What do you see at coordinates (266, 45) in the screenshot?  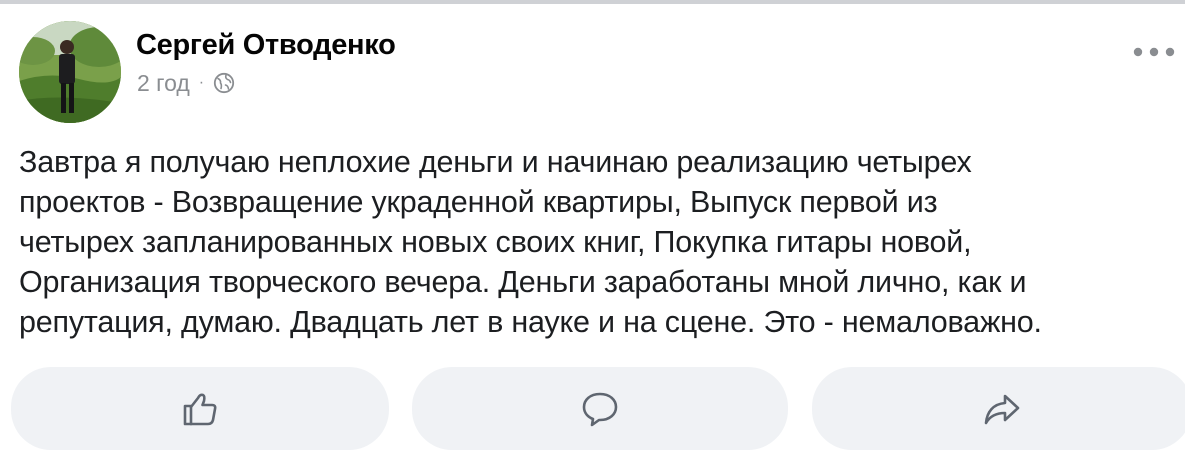 I see `author-name: Сергей Отводенко` at bounding box center [266, 45].